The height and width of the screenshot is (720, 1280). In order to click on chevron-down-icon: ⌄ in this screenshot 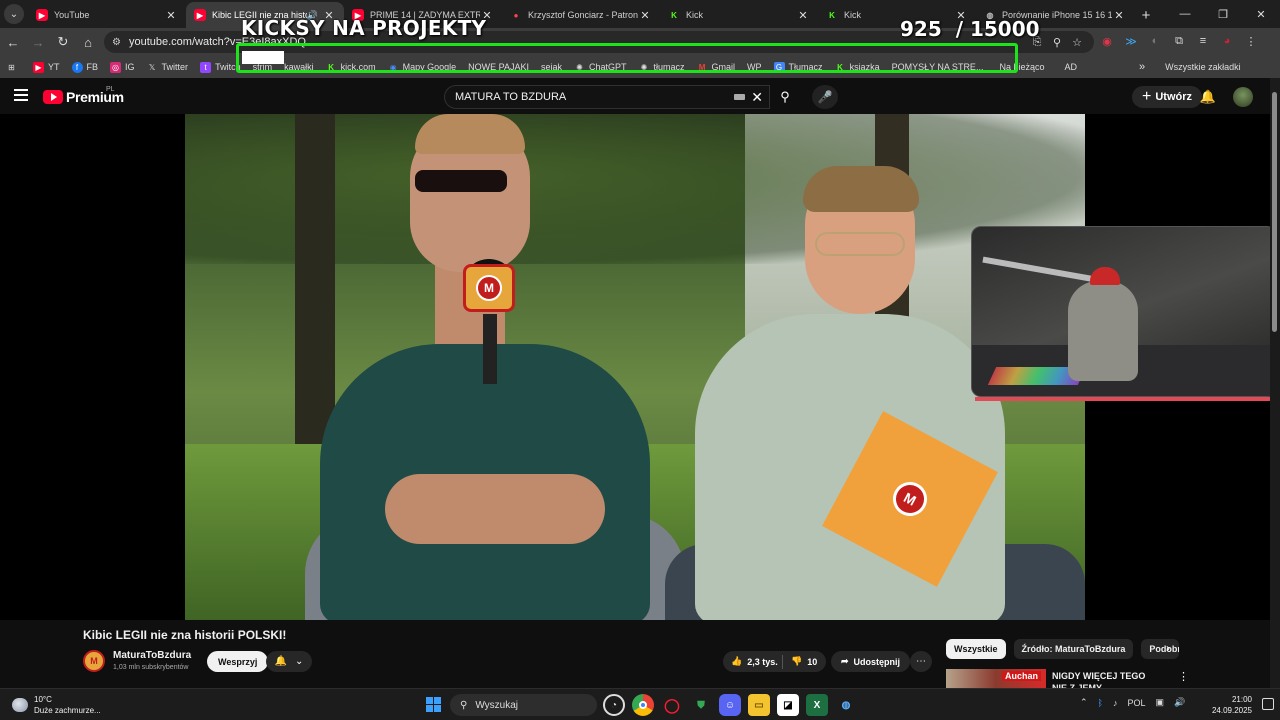, I will do `click(299, 661)`.